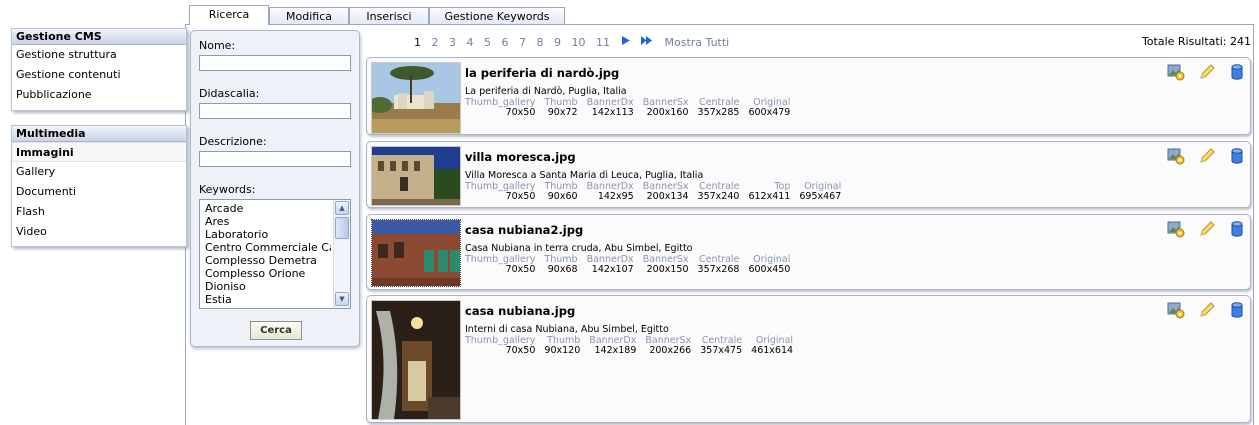  Describe the element at coordinates (769, 196) in the screenshot. I see `size-value: 612x411` at that location.